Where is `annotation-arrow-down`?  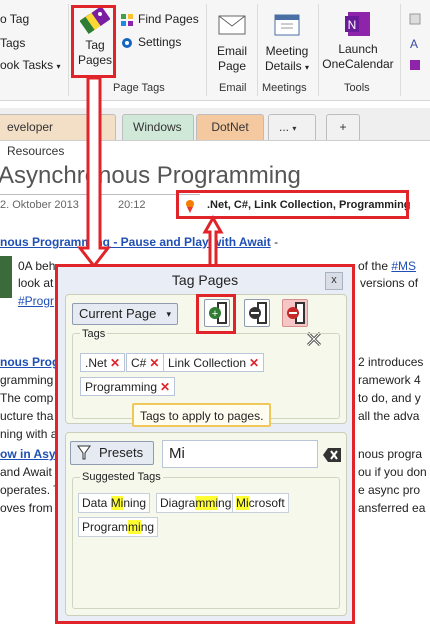 annotation-arrow-down is located at coordinates (94, 172).